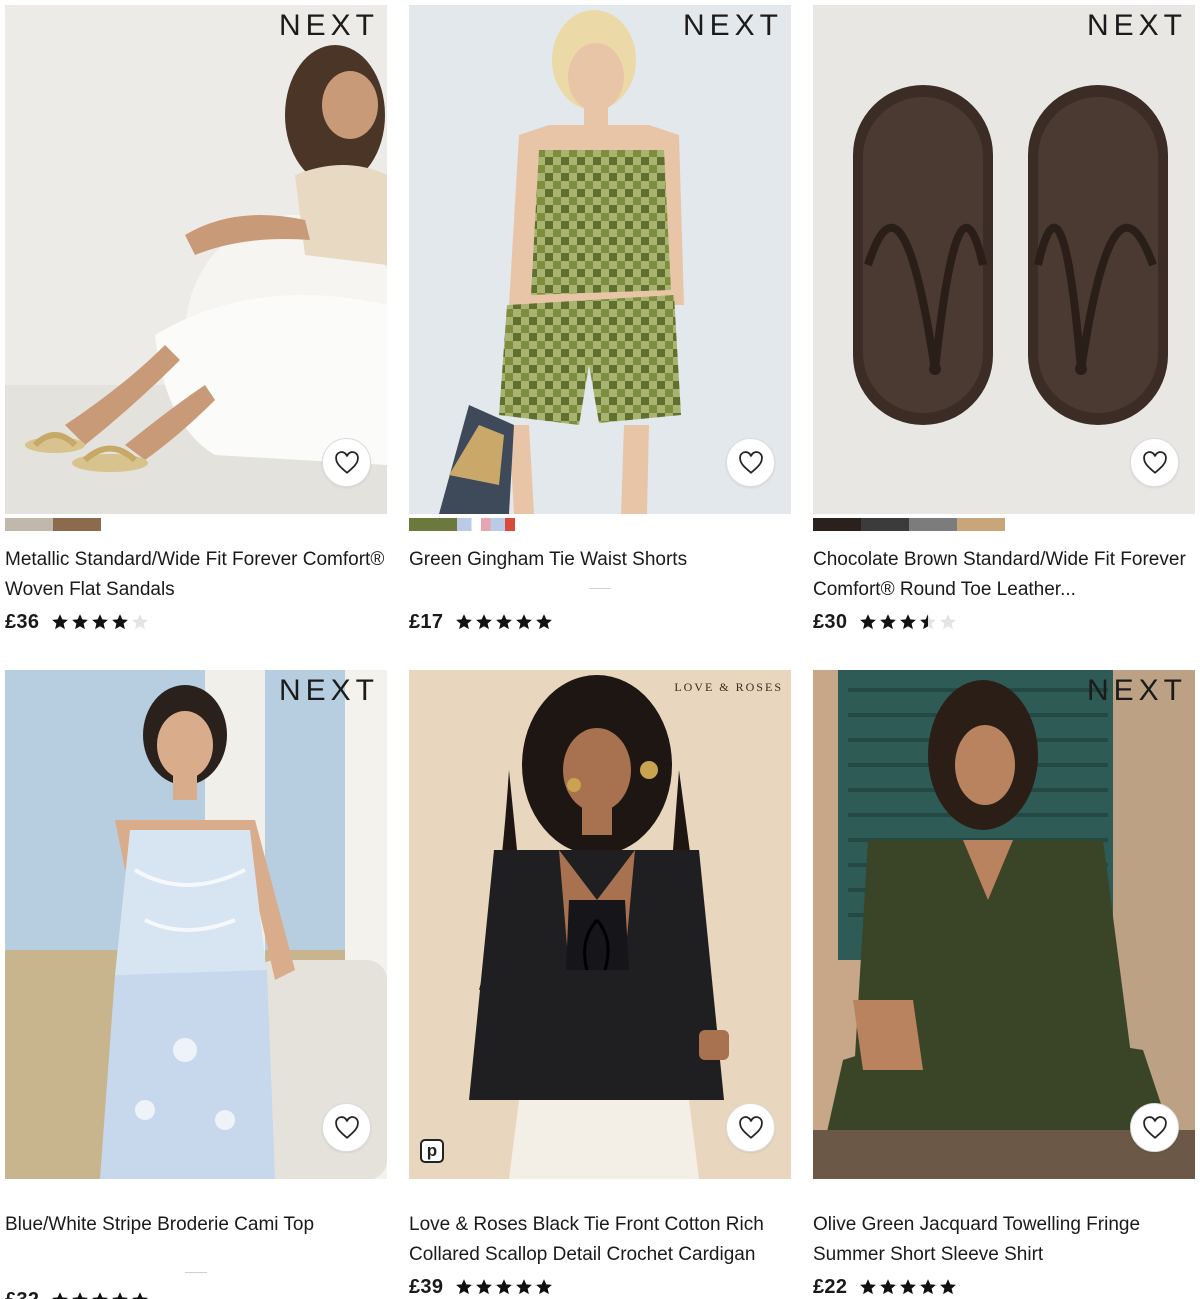 The height and width of the screenshot is (1299, 1200). Describe the element at coordinates (140, 622) in the screenshot. I see `star-empty-icon` at that location.